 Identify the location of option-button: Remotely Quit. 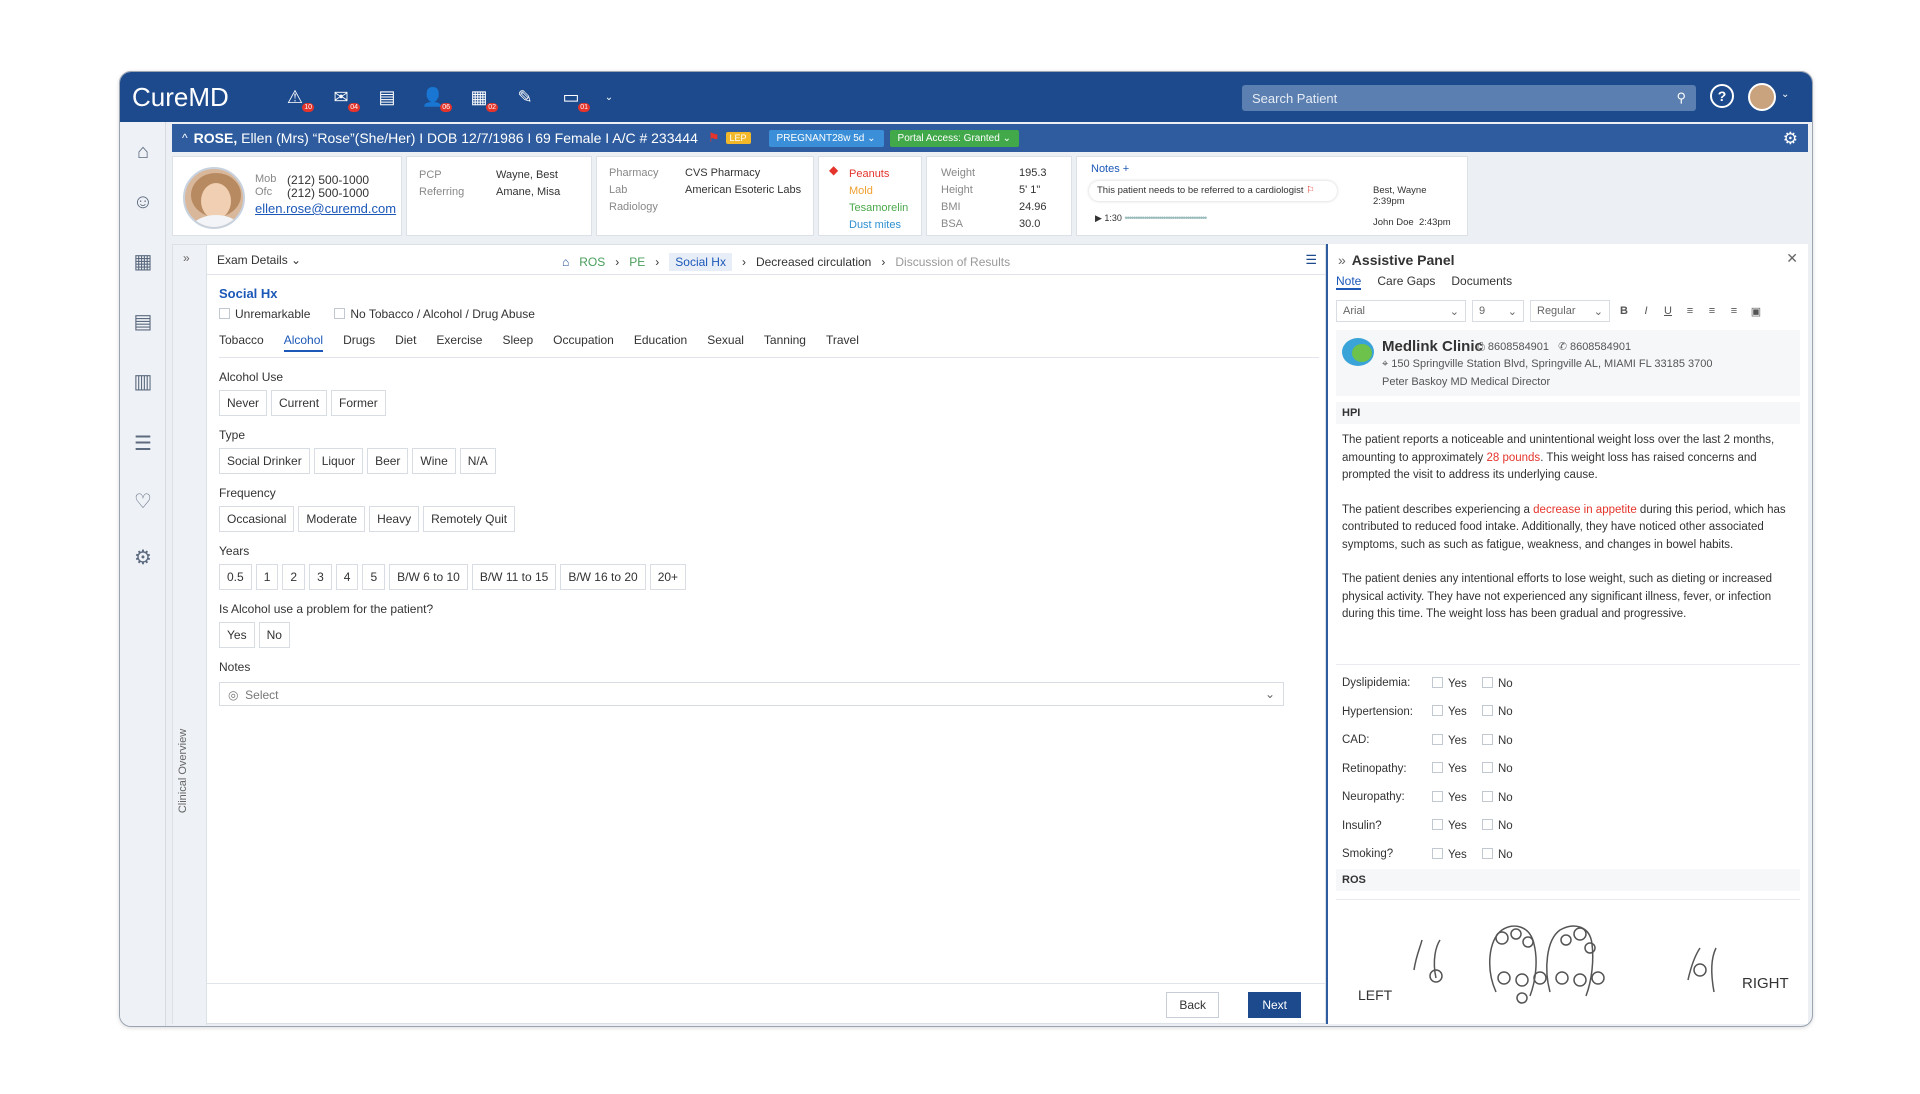
(469, 519).